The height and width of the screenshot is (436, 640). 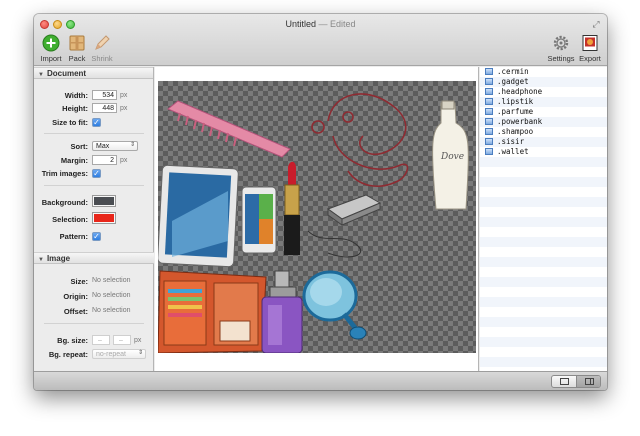 I want to click on list-item: .wallet, so click(x=543, y=152).